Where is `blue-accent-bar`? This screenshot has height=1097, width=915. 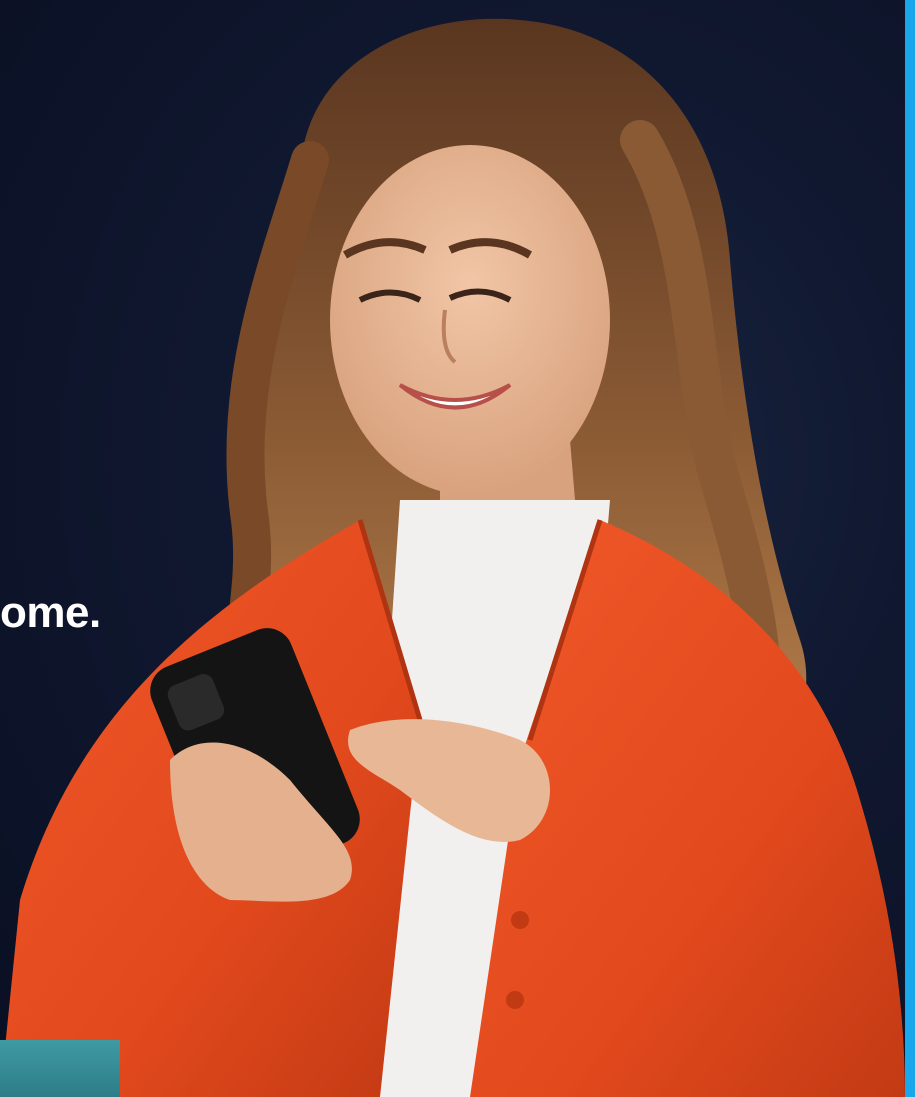
blue-accent-bar is located at coordinates (910, 548).